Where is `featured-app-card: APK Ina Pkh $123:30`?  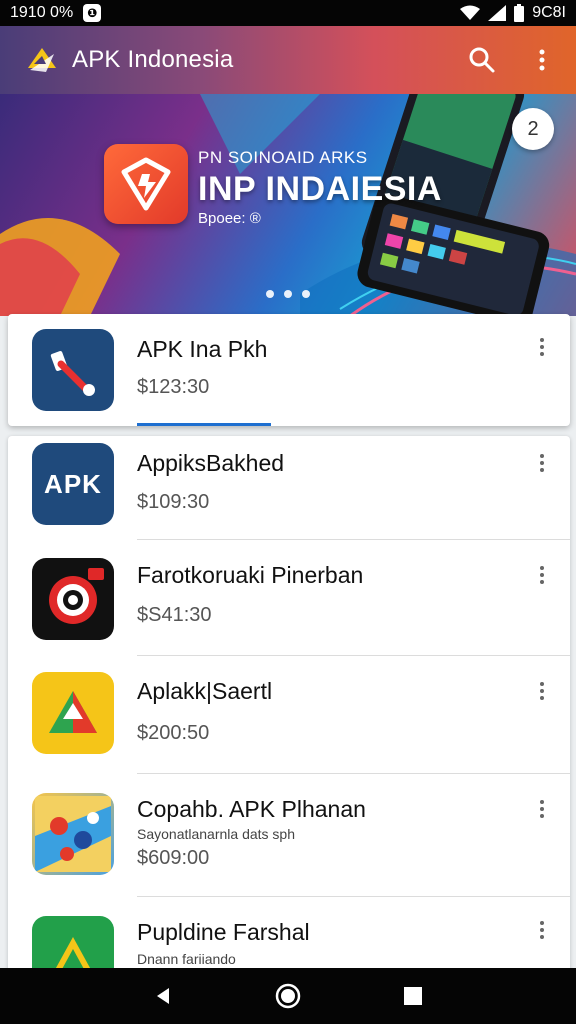
featured-app-card: APK Ina Pkh $123:30 is located at coordinates (289, 370).